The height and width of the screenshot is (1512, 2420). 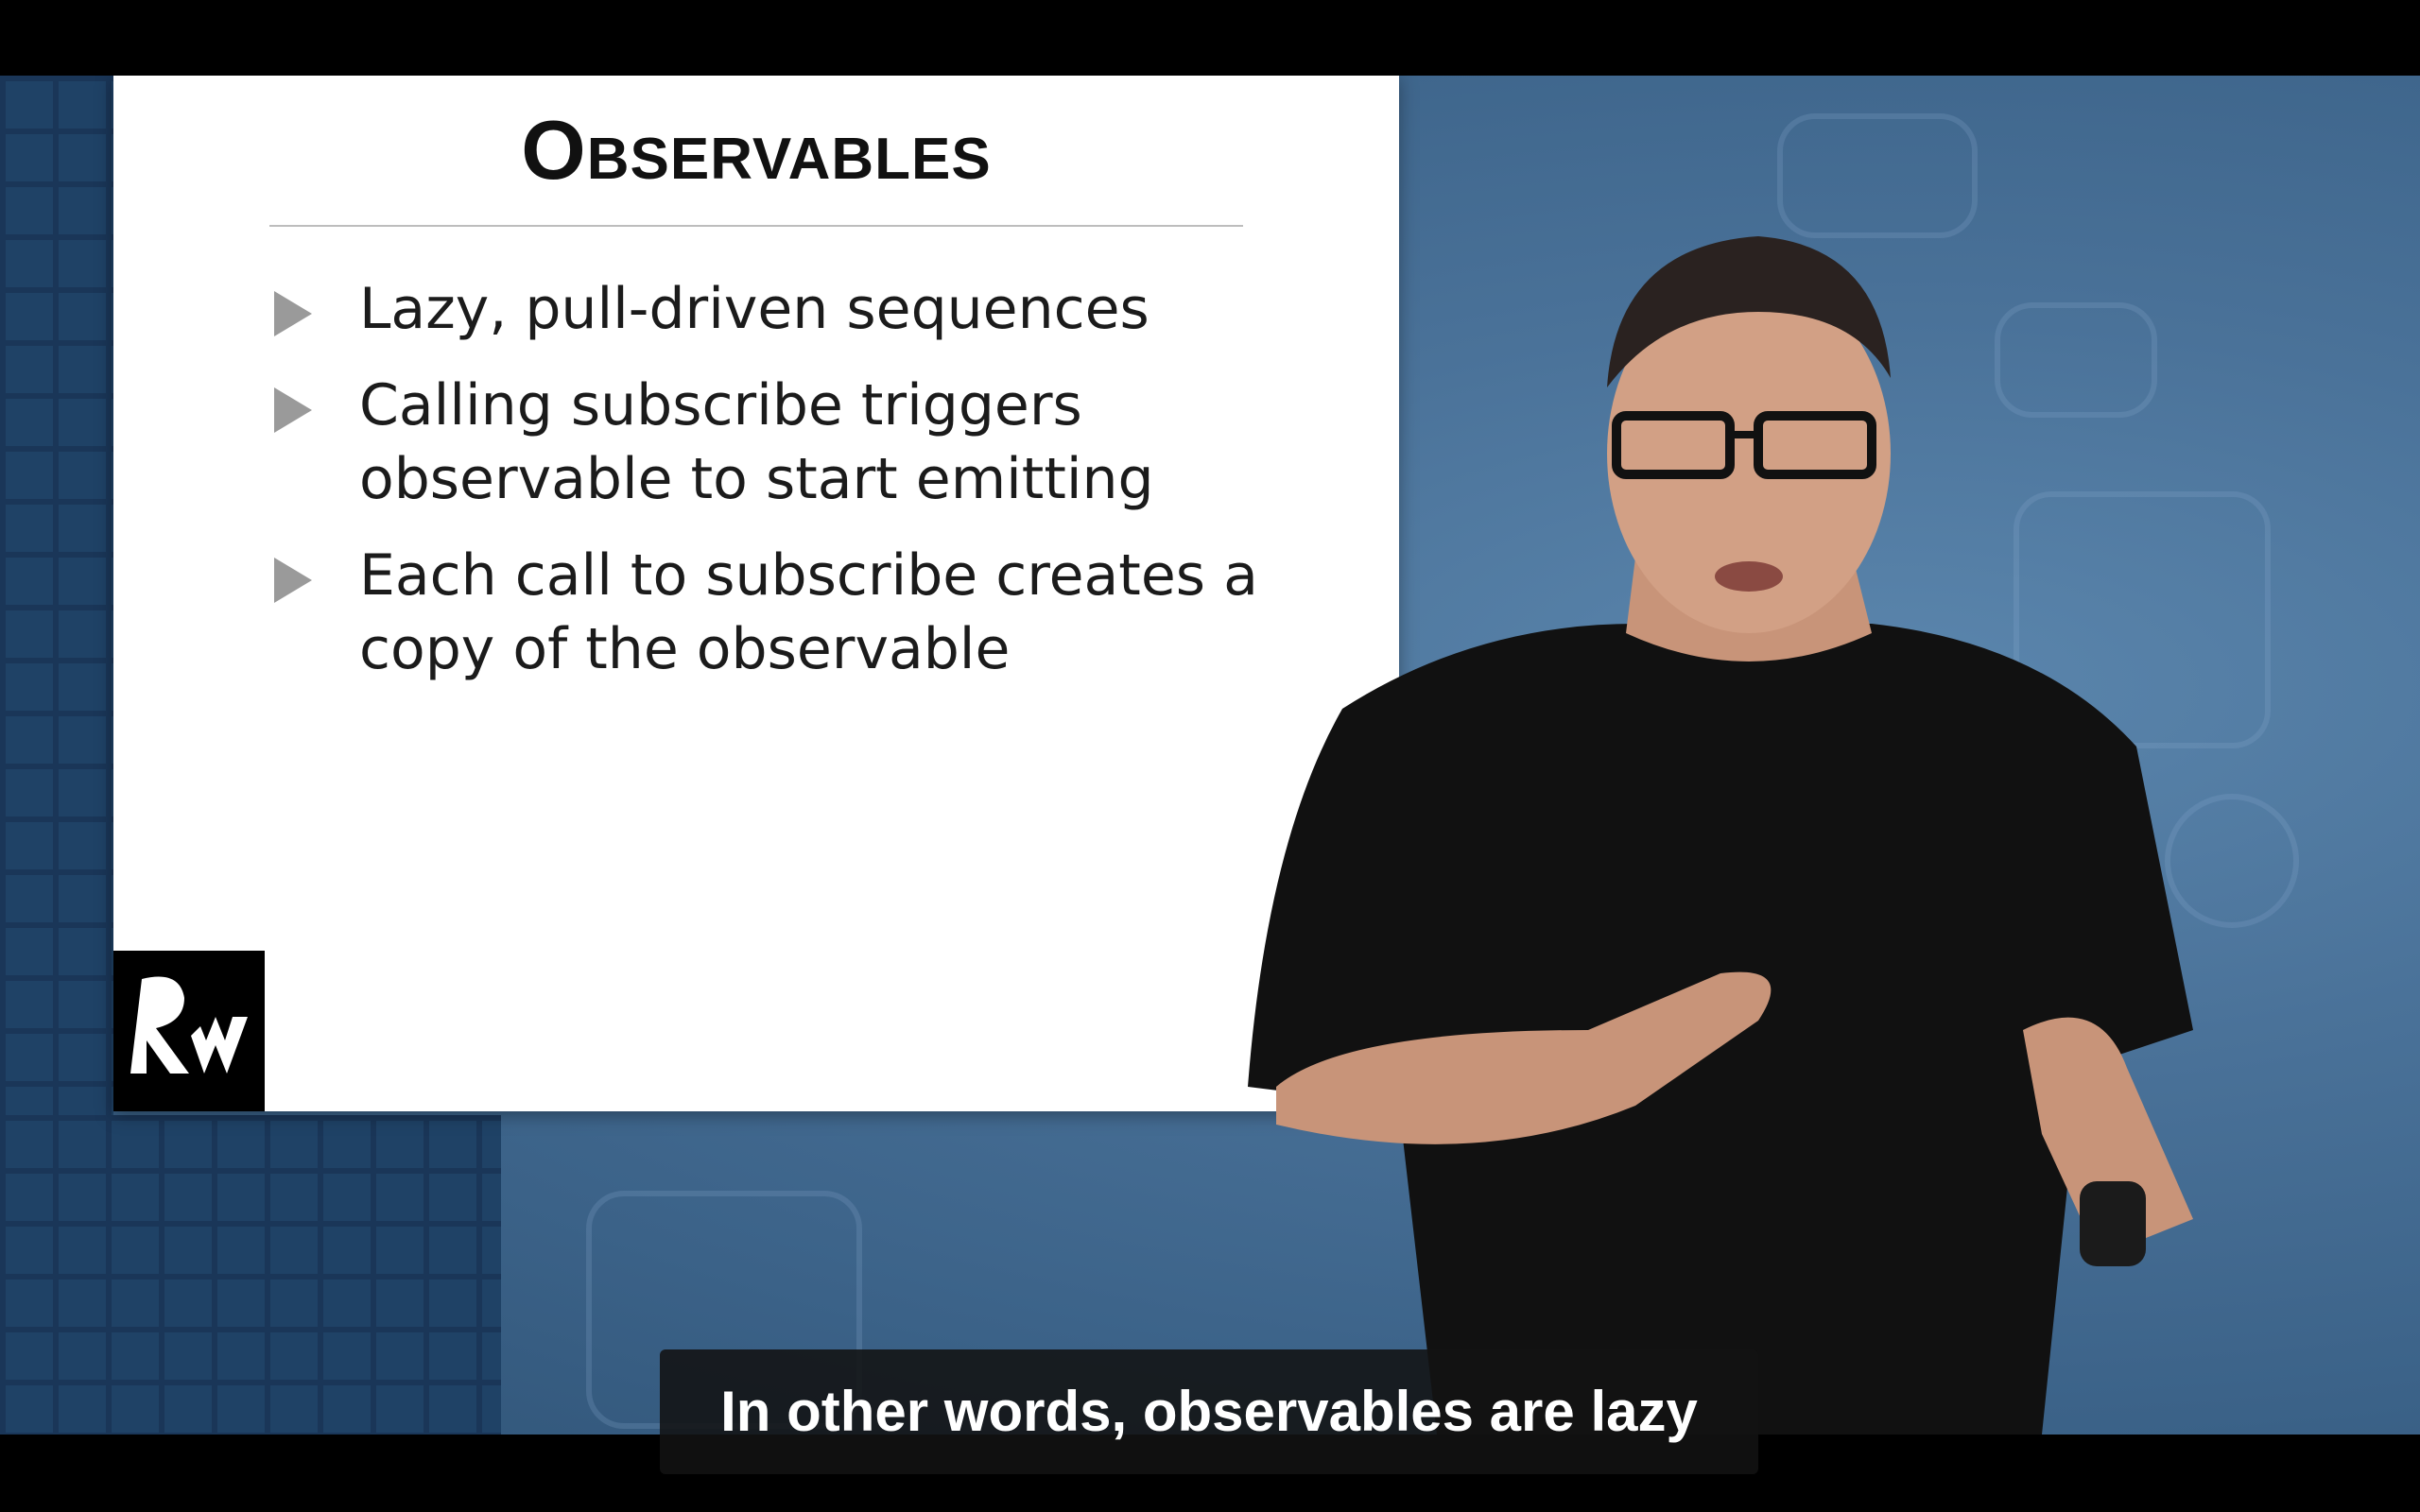 I want to click on bullet-line: Each call to subscribe creates a, so click(x=808, y=575).